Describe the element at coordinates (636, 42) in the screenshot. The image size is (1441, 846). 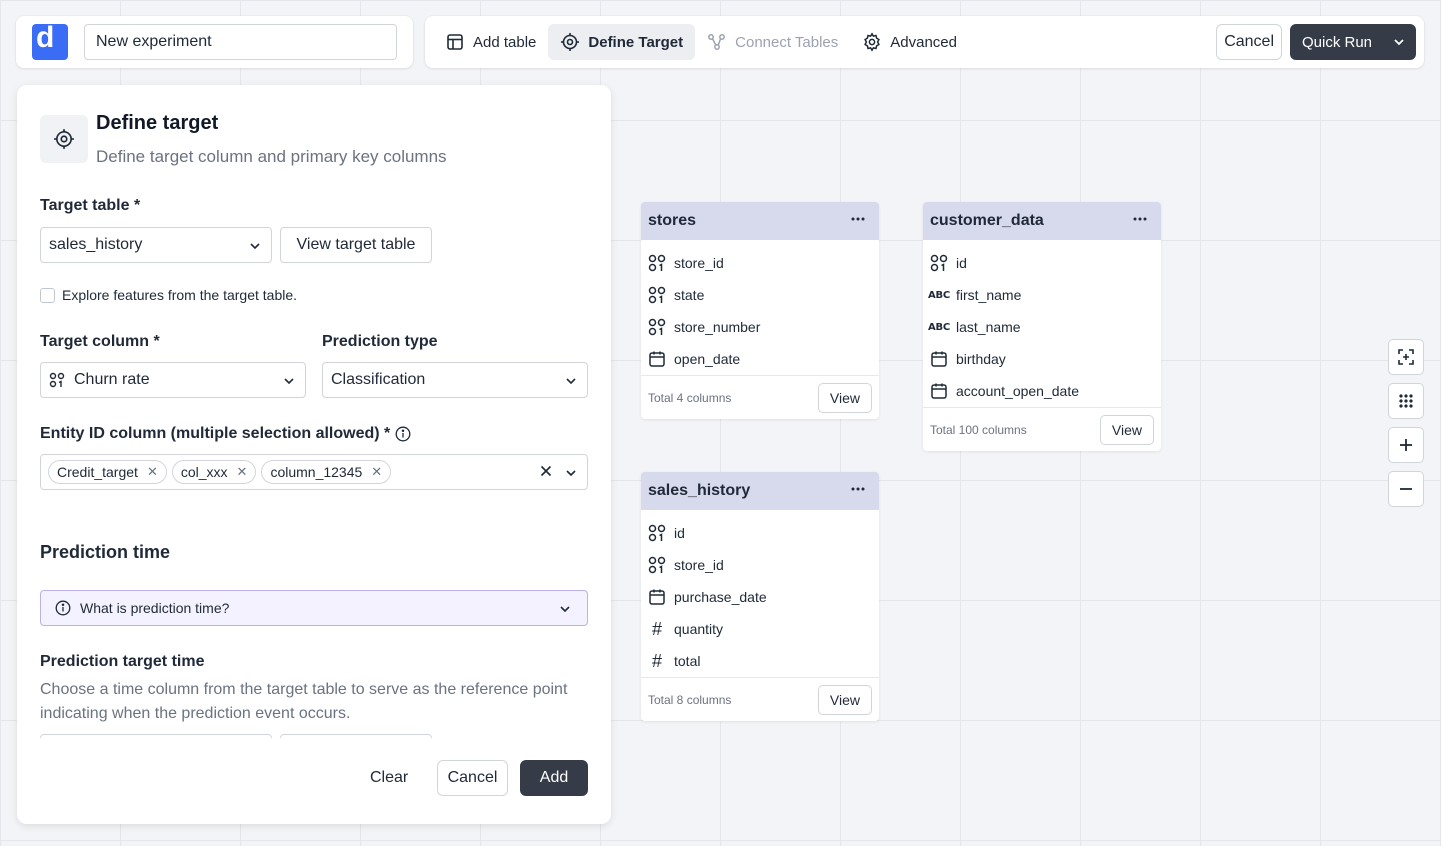
I see `define-target-label: Define Target` at that location.